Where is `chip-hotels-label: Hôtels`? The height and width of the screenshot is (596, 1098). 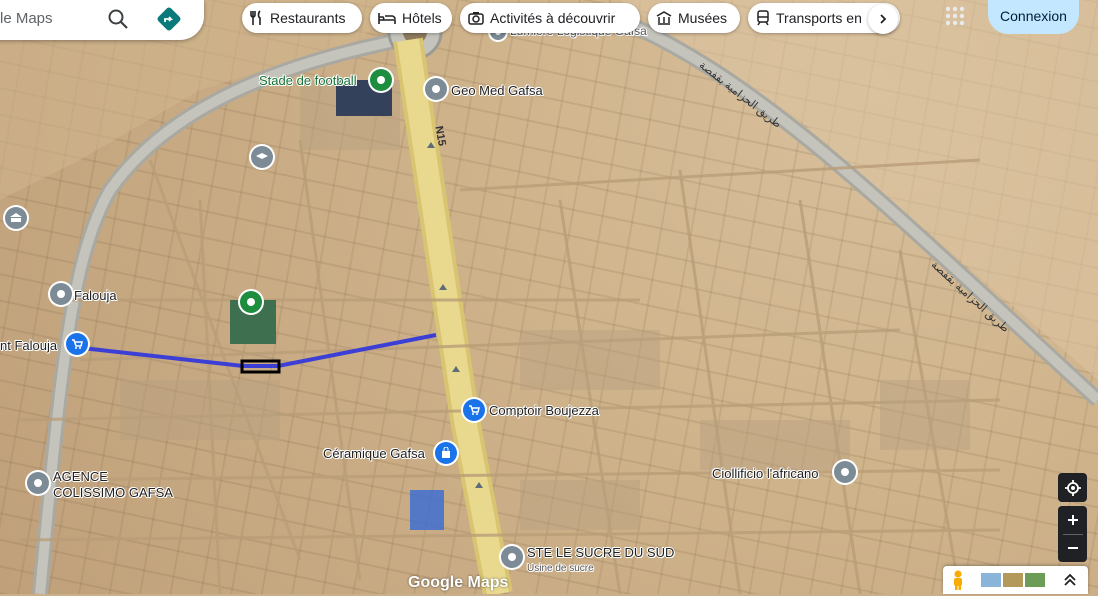 chip-hotels-label: Hôtels is located at coordinates (422, 18).